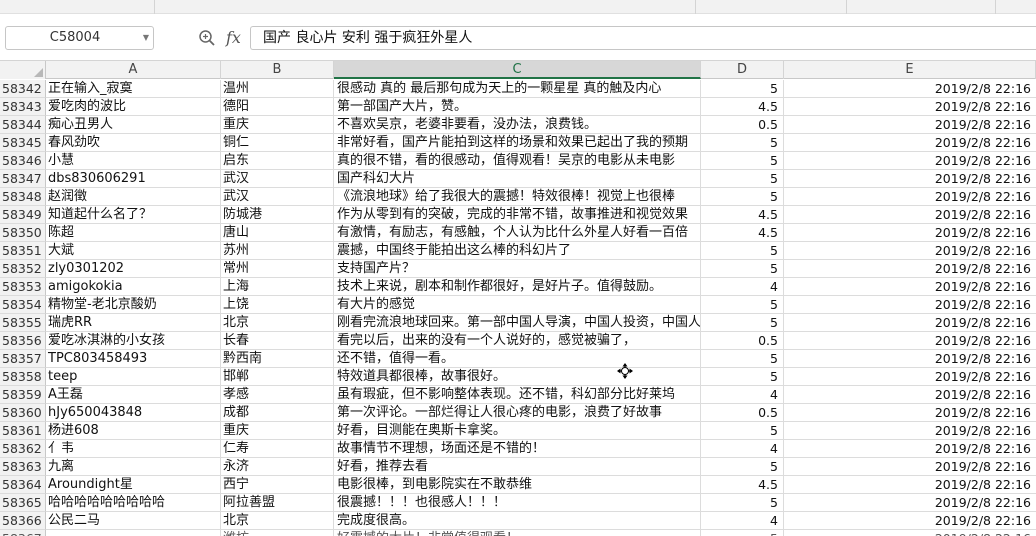  What do you see at coordinates (133, 377) in the screenshot?
I see `cell-username: teep` at bounding box center [133, 377].